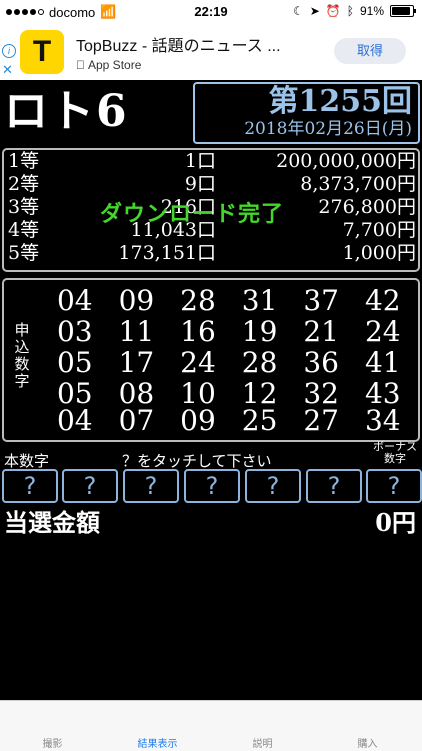 Image resolution: width=422 pixels, height=751 pixels. Describe the element at coordinates (24, 161) in the screenshot. I see `prize-rank: 1等` at that location.